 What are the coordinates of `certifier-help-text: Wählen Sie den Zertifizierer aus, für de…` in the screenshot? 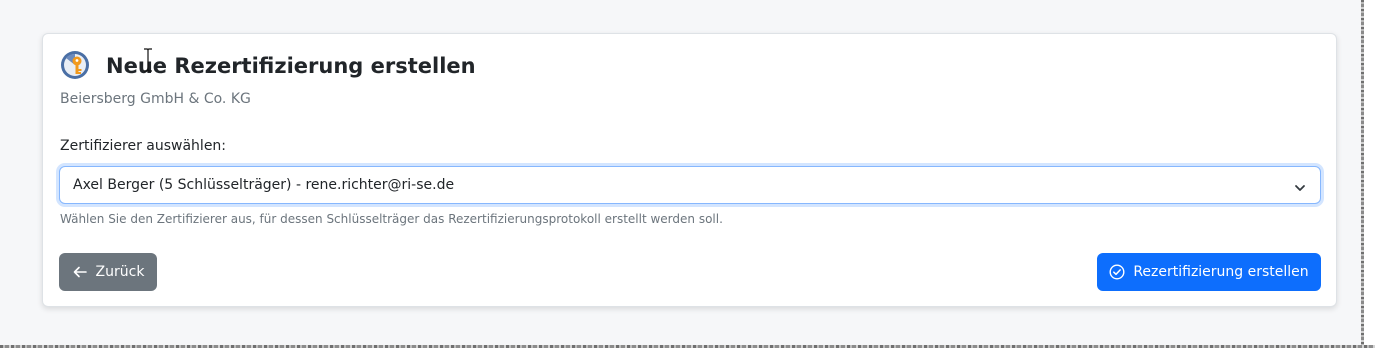 It's located at (391, 219).